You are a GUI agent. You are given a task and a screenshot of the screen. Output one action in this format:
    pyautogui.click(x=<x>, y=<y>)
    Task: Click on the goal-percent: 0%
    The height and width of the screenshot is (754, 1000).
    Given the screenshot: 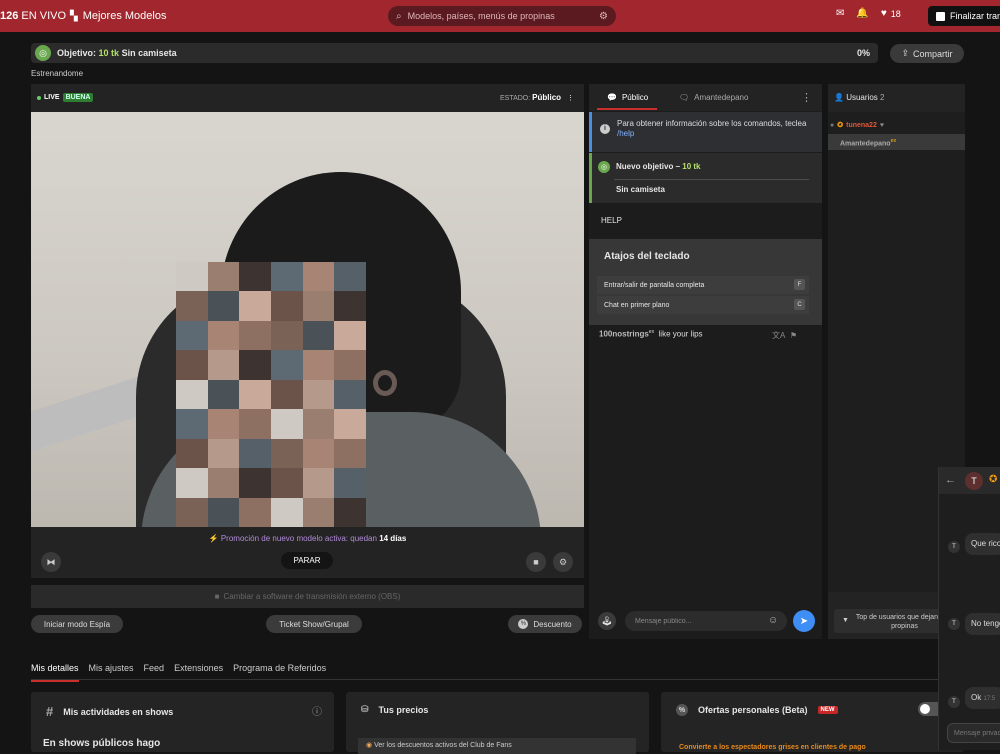 What is the action you would take?
    pyautogui.click(x=863, y=53)
    